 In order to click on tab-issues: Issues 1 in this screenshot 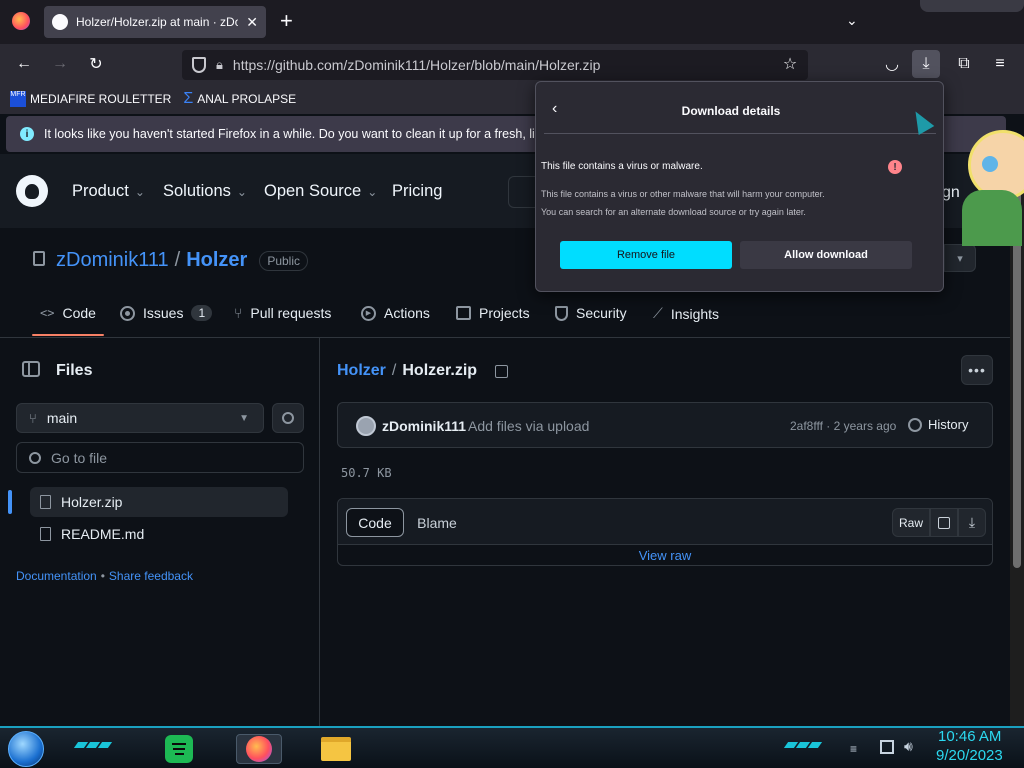, I will do `click(166, 313)`.